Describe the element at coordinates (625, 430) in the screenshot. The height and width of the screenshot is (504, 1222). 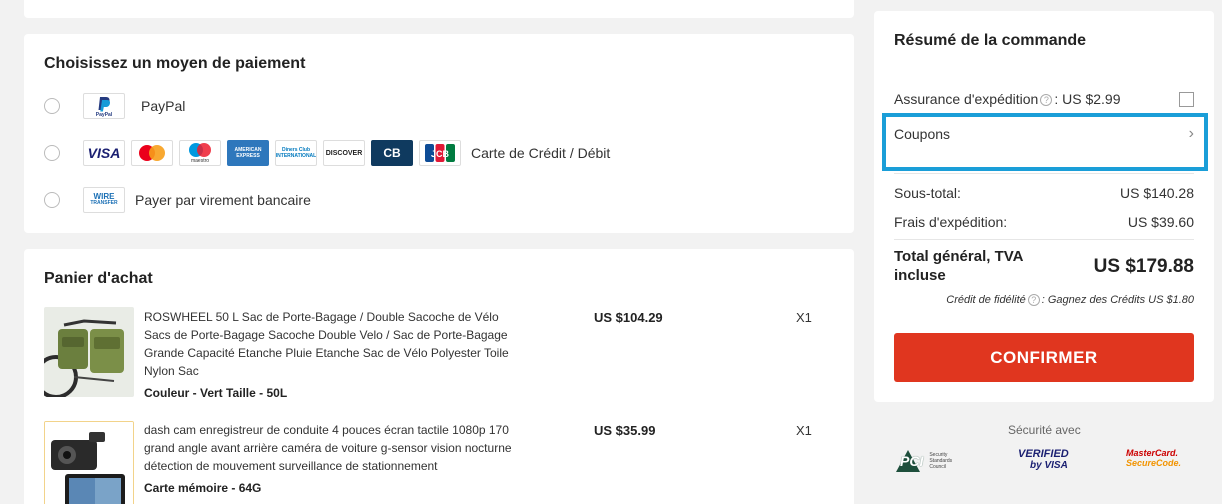
I see `product-price: US $35.99` at that location.